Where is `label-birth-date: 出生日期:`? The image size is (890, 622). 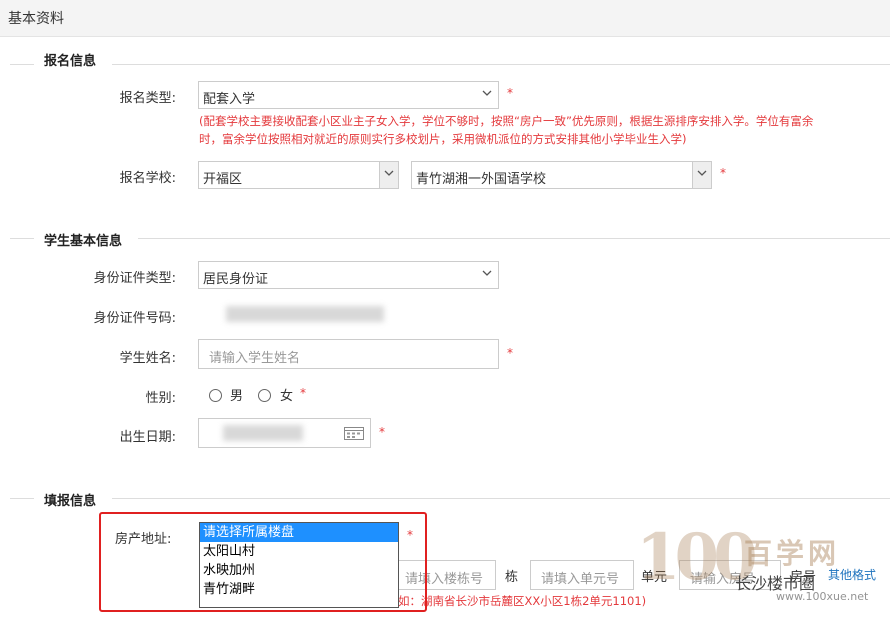
label-birth-date: 出生日期: is located at coordinates (147, 437).